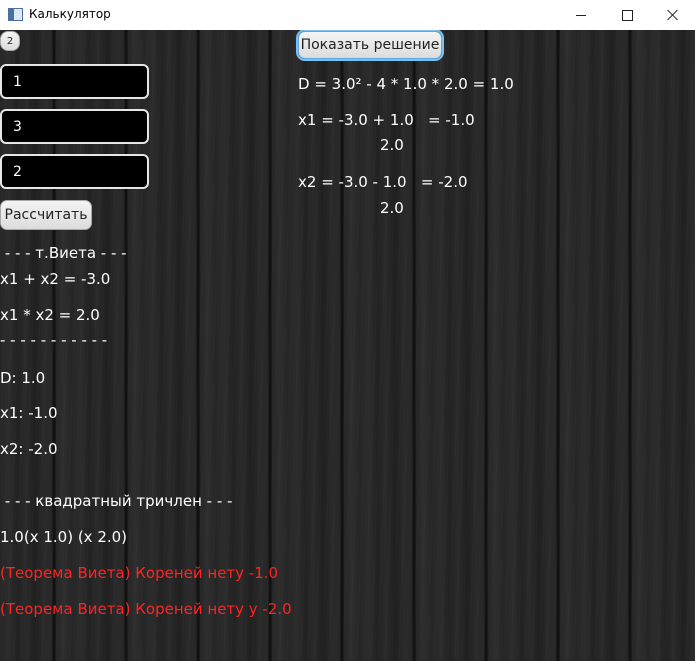 Image resolution: width=695 pixels, height=661 pixels. I want to click on root2-result: x2: -2.0, so click(29, 449).